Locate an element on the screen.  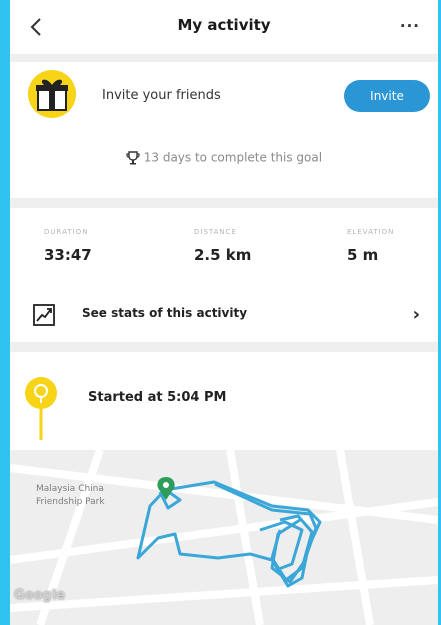
stat-value: 2.5 km is located at coordinates (223, 255).